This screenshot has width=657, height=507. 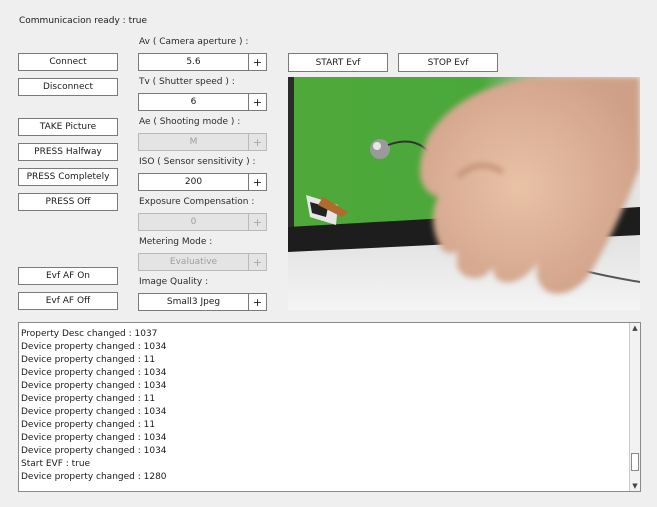 I want to click on log-scrollbar: ▲ ▼, so click(x=634, y=407).